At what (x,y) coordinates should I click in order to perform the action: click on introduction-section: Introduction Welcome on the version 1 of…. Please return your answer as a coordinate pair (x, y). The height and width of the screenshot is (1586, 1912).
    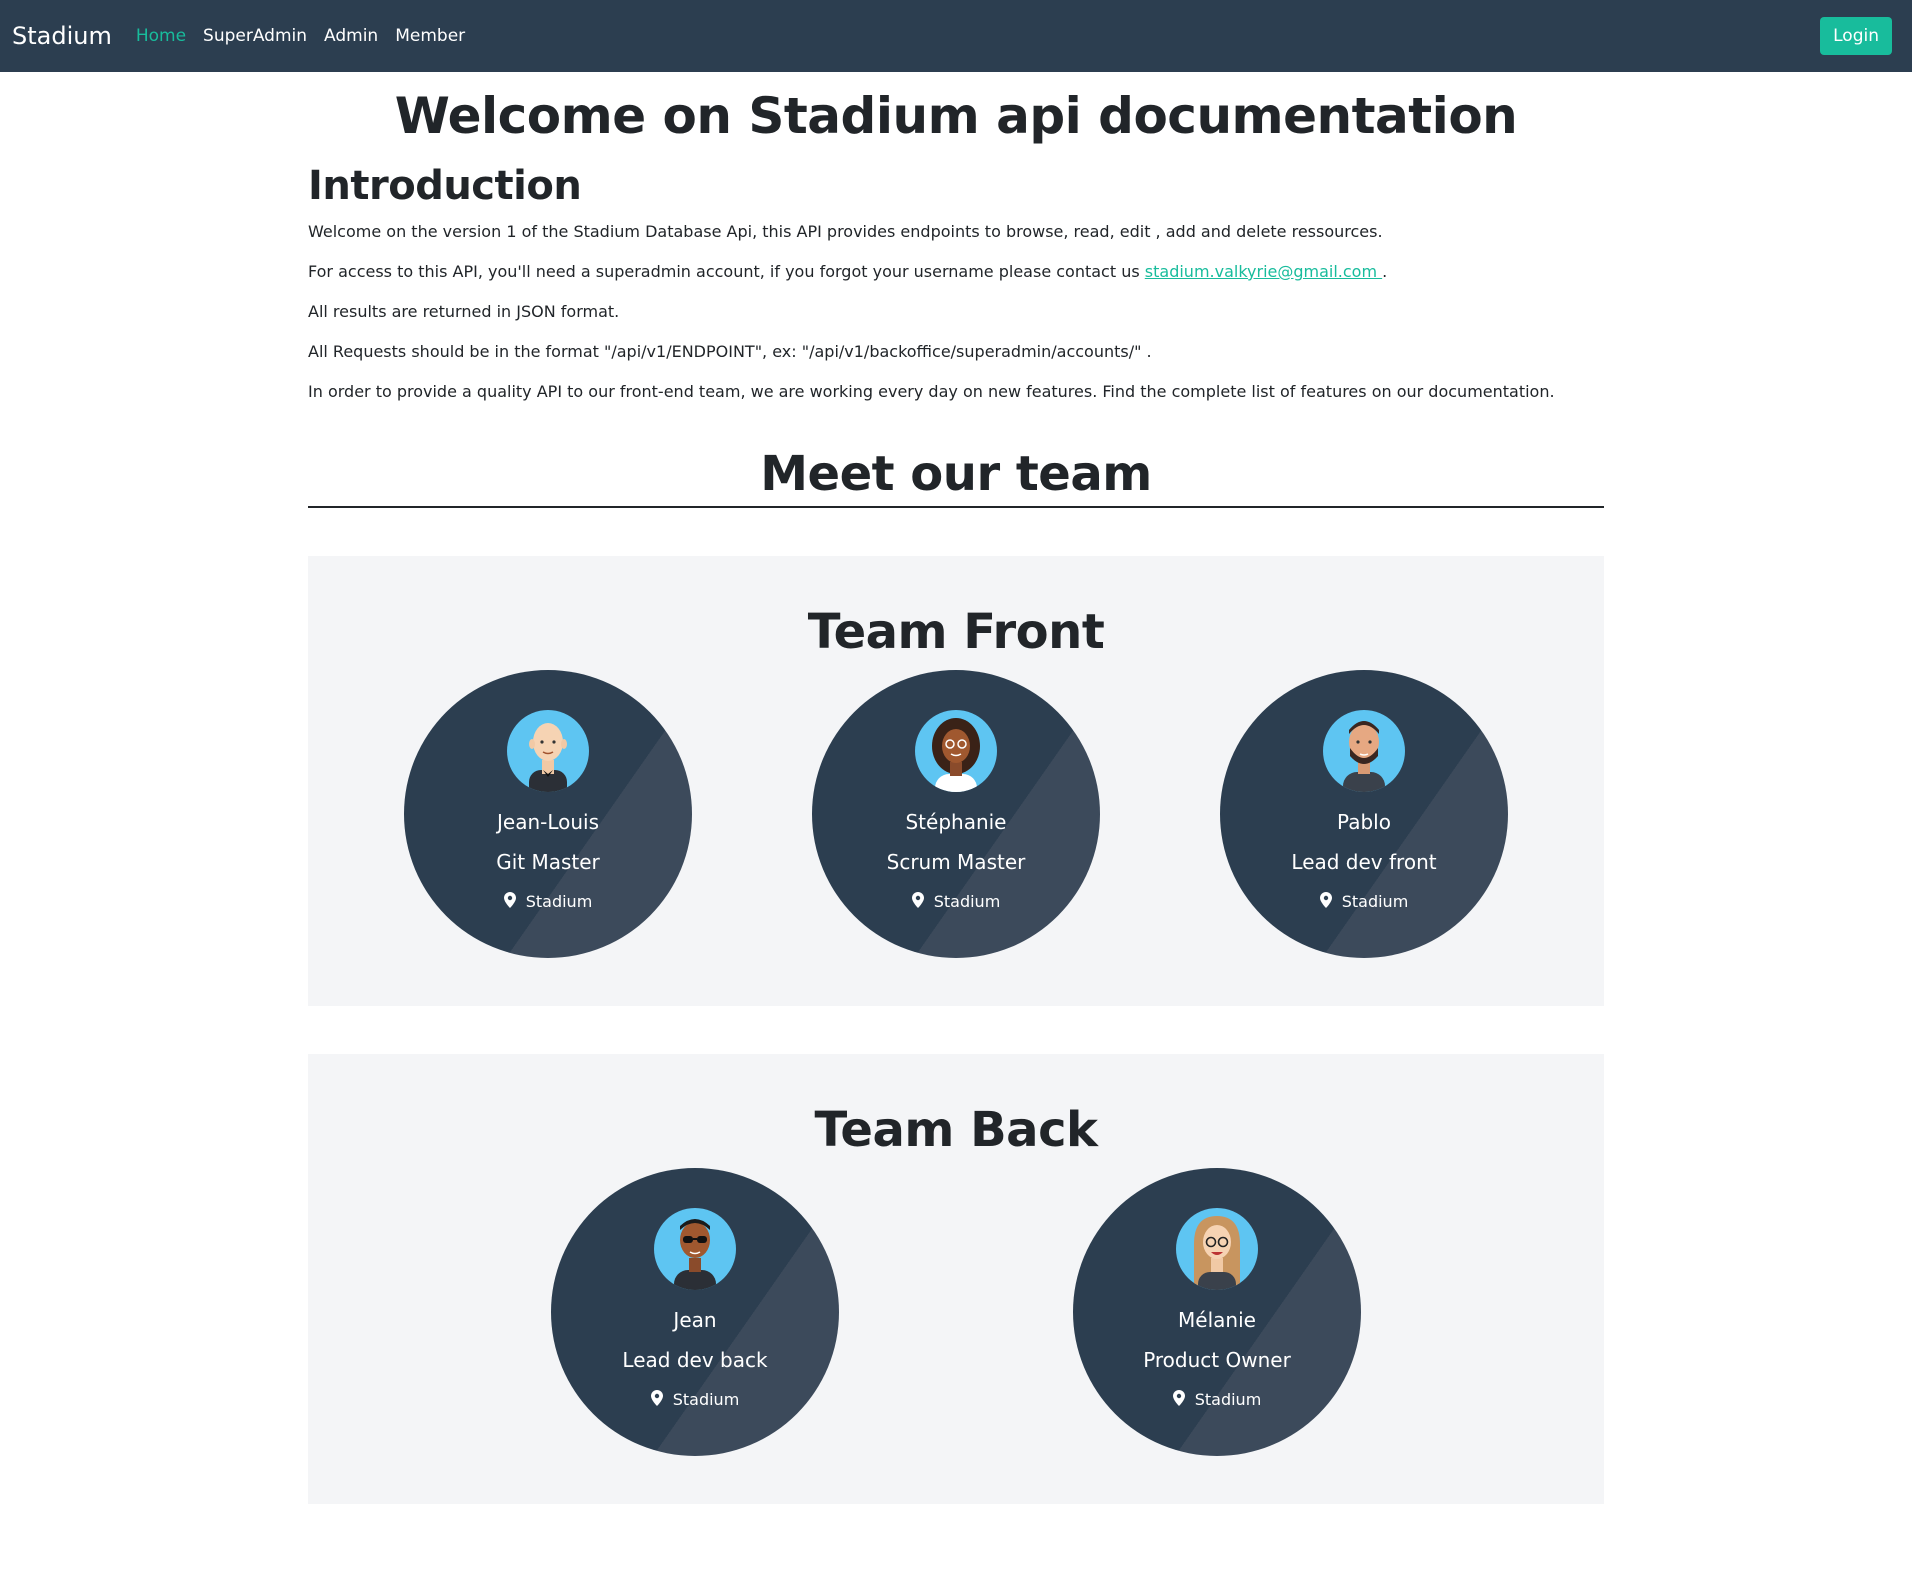
    Looking at the image, I should click on (956, 283).